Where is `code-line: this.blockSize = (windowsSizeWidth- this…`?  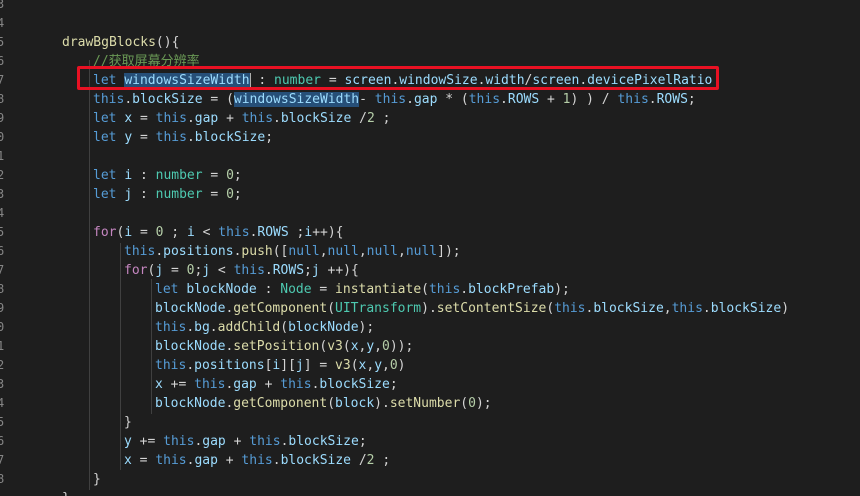 code-line: this.blockSize = (windowsSizeWidth- this… is located at coordinates (394, 99).